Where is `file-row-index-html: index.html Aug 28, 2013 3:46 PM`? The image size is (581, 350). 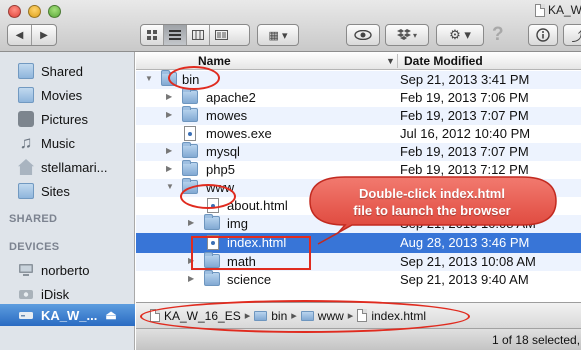
file-row-index-html: index.html Aug 28, 2013 3:46 PM is located at coordinates (358, 243).